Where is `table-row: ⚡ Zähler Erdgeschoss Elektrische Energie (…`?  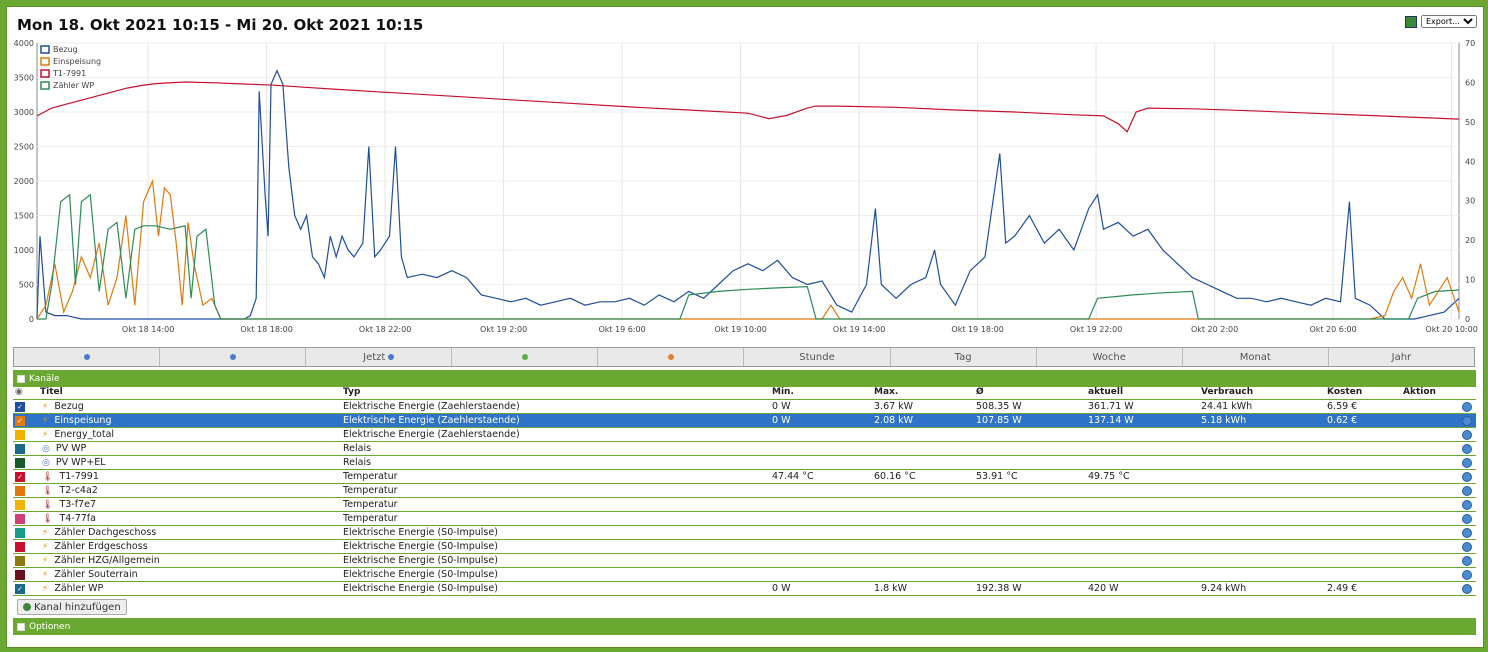 table-row: ⚡ Zähler Erdgeschoss Elektrische Energie (… is located at coordinates (744, 546).